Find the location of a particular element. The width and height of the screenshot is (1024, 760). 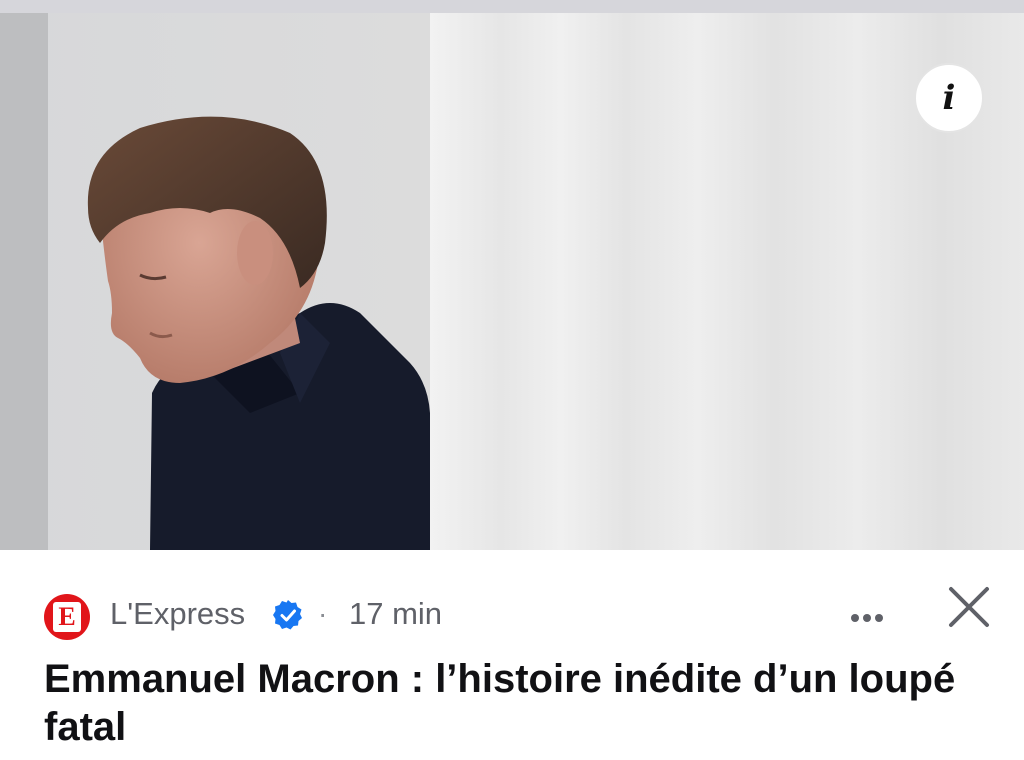

info-glyph: i is located at coordinates (949, 98).